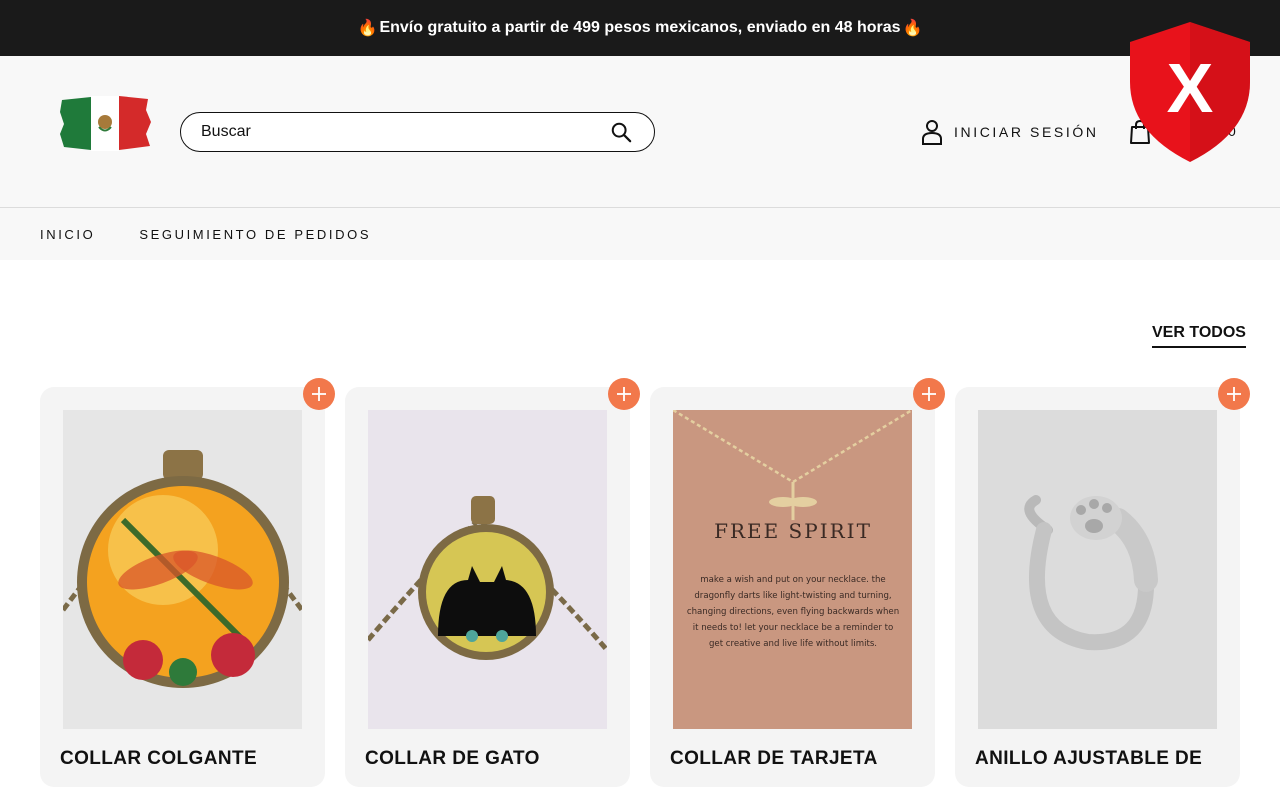 The height and width of the screenshot is (787, 1280). What do you see at coordinates (1088, 759) in the screenshot?
I see `product-title: ANILLO AJUSTABLE DE` at bounding box center [1088, 759].